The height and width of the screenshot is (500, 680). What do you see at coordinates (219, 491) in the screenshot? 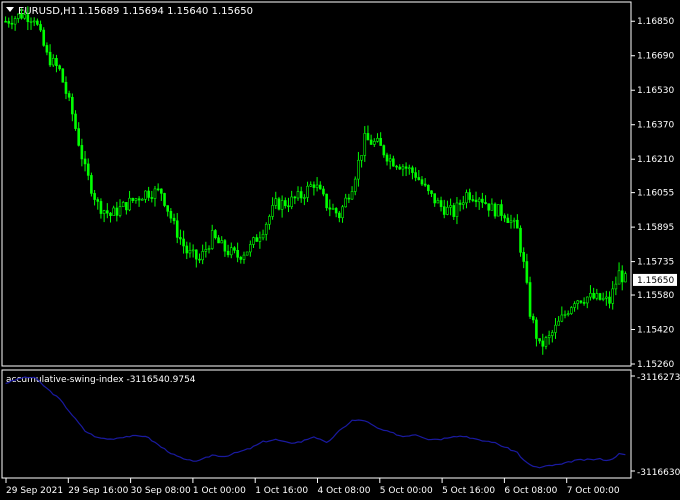
I see `time-tick-label: 1 Oct 00:00` at bounding box center [219, 491].